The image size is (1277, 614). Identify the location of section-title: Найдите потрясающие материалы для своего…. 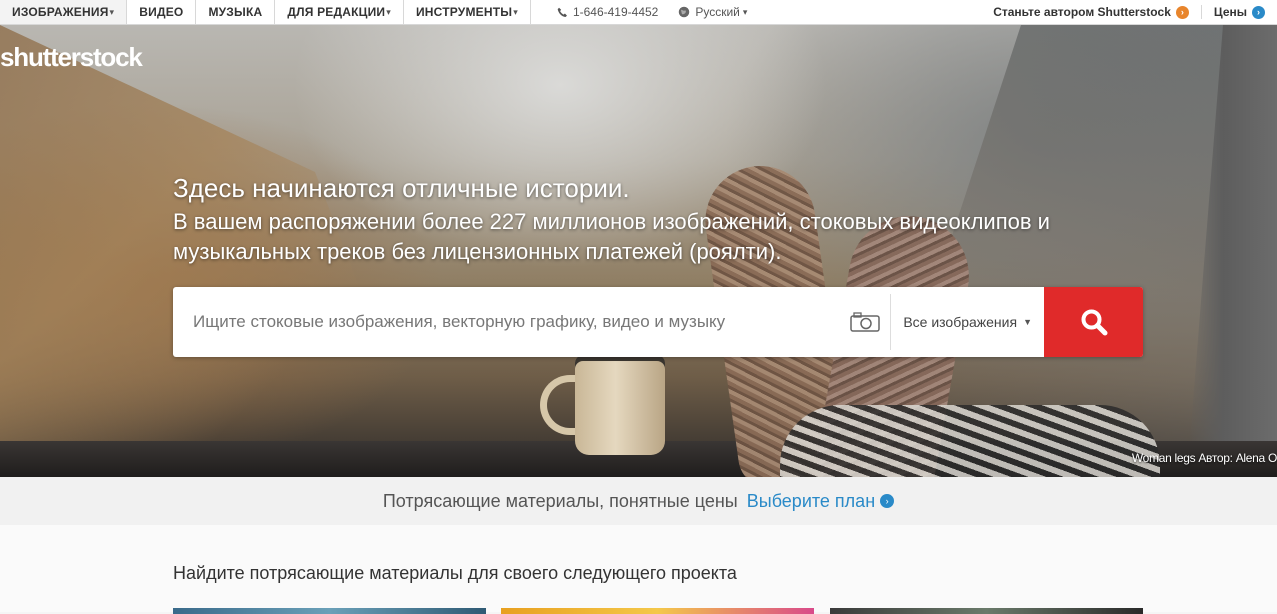
(455, 573).